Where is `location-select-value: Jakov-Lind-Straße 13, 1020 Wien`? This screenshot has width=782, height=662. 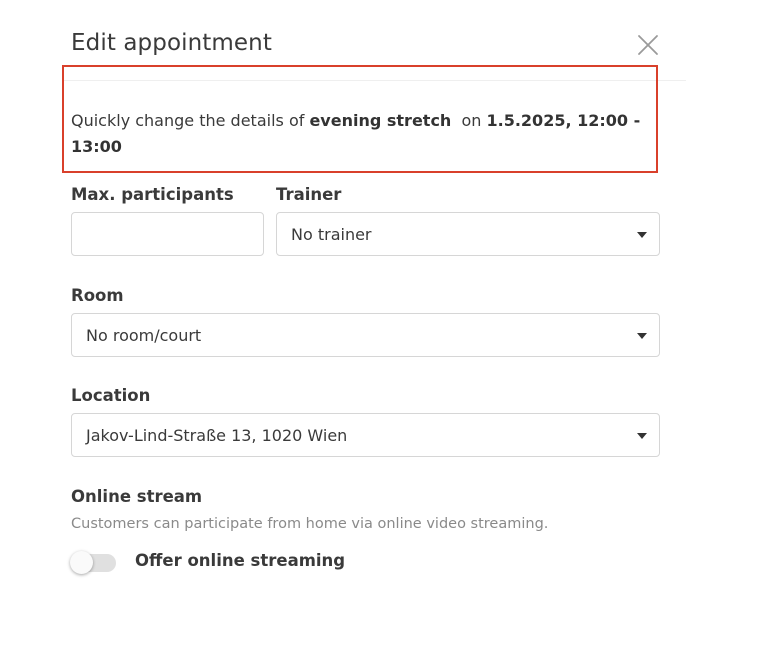 location-select-value: Jakov-Lind-Straße 13, 1020 Wien is located at coordinates (217, 435).